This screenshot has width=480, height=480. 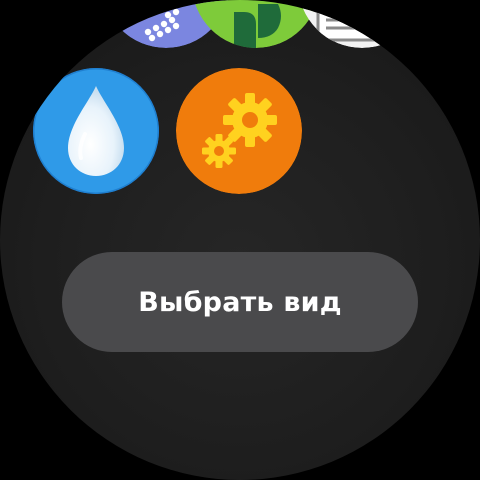 I want to click on app-icon-settings, so click(x=239, y=131).